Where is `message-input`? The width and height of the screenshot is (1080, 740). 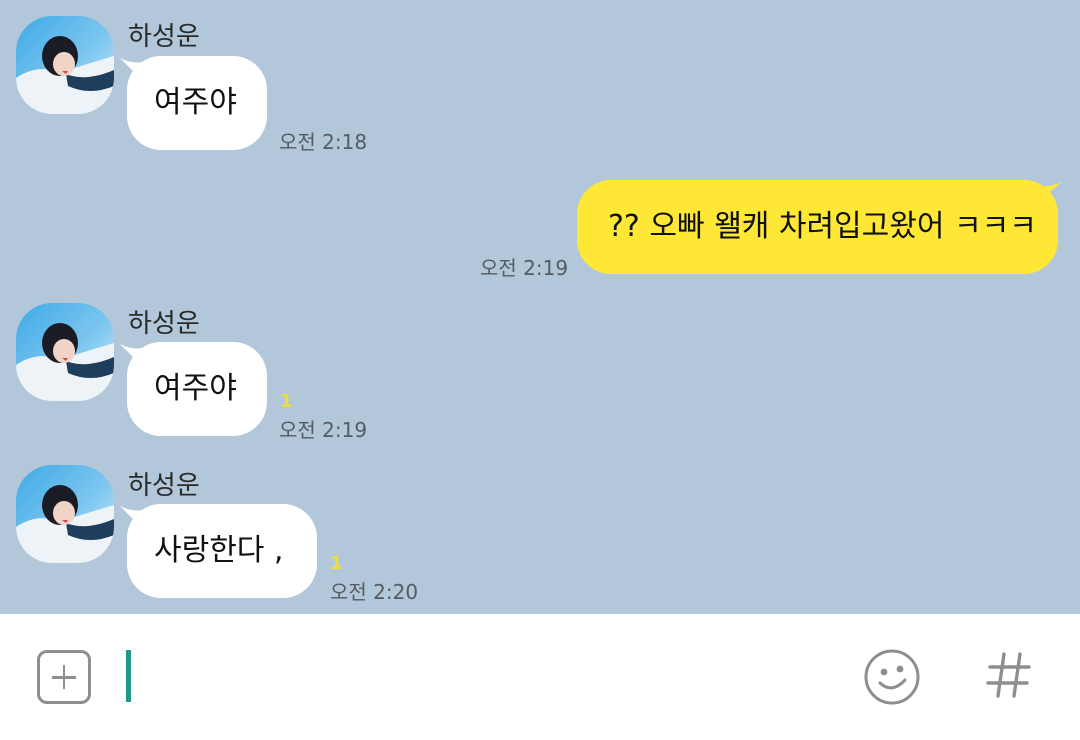
message-input is located at coordinates (474, 677).